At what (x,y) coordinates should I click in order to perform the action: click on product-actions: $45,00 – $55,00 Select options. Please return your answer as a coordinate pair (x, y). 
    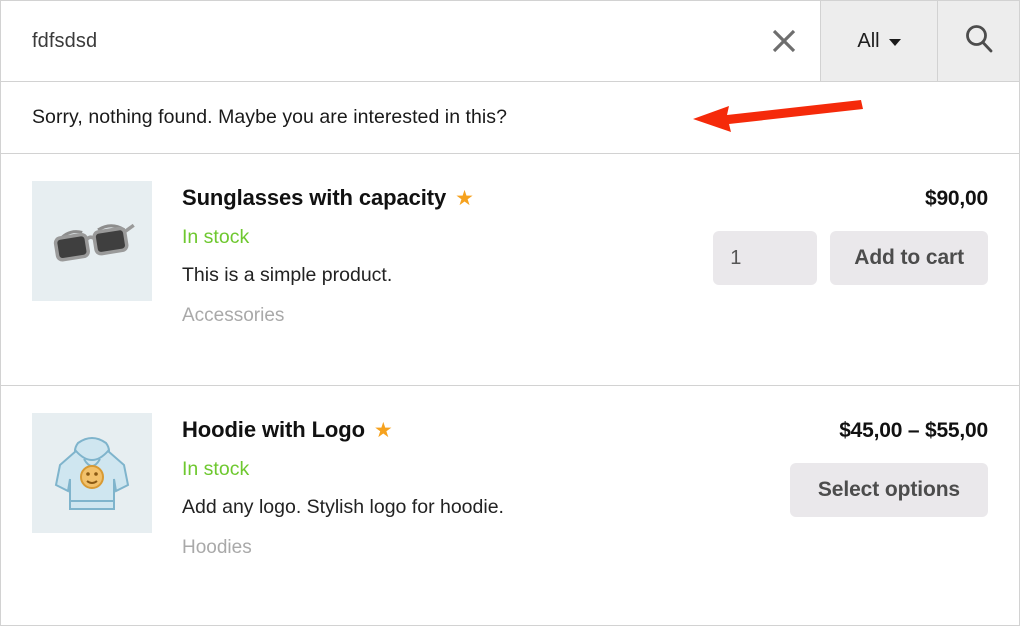
    Looking at the image, I should click on (888, 465).